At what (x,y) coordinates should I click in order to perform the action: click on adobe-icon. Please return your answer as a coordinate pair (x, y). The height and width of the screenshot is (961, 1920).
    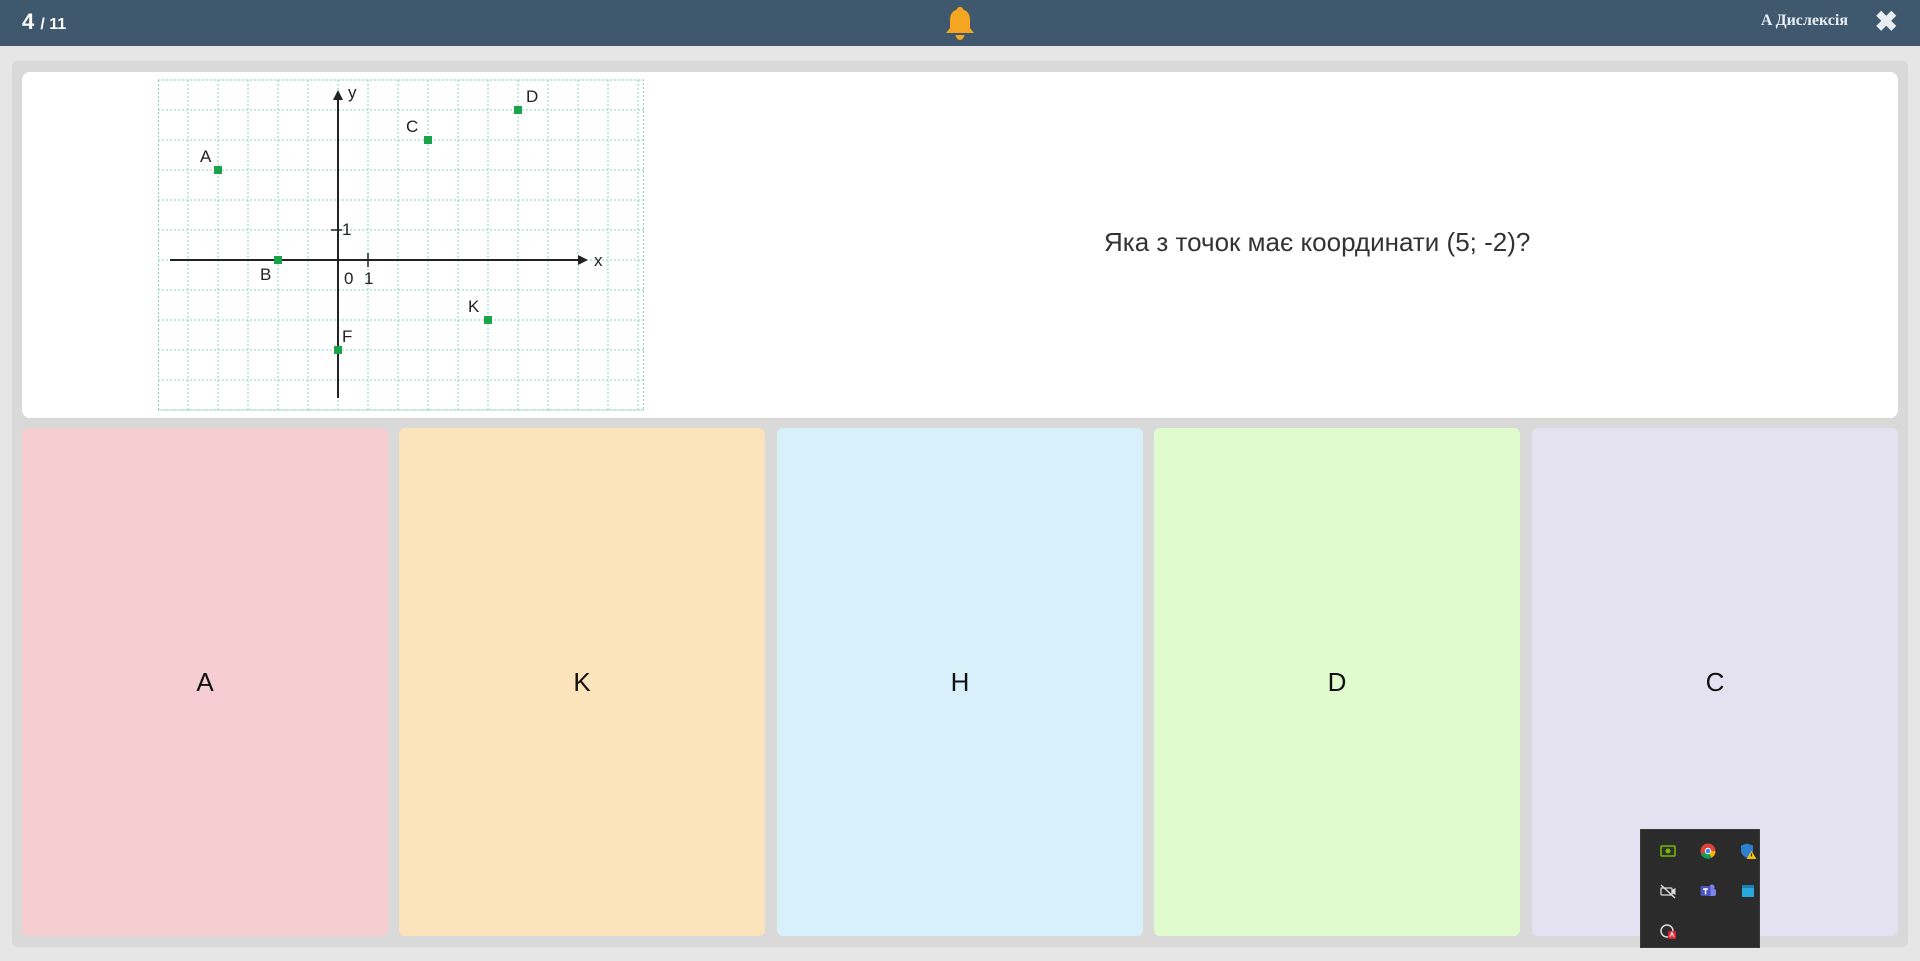
    Looking at the image, I should click on (1668, 931).